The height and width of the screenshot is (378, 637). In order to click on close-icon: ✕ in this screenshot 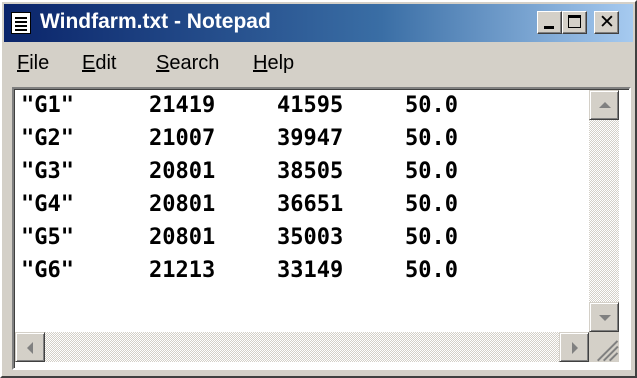, I will do `click(607, 22)`.